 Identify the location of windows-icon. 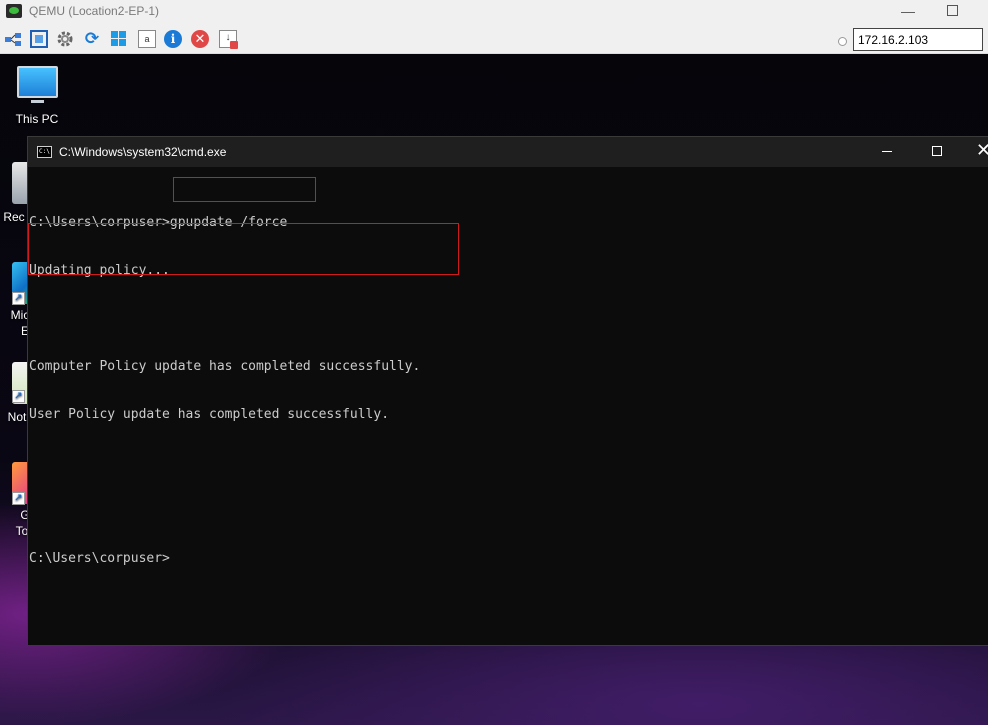
(119, 39).